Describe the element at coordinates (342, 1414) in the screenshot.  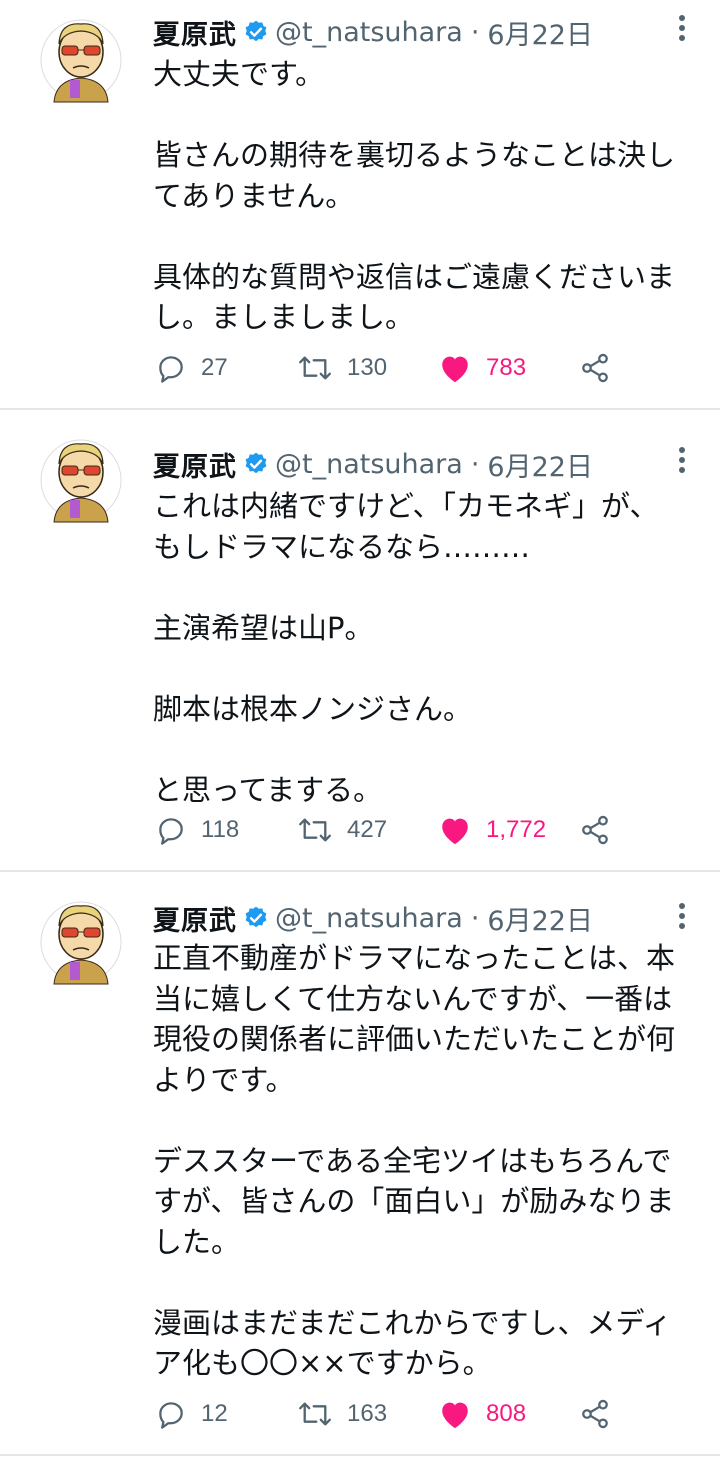
I see `retweet-button: 163` at that location.